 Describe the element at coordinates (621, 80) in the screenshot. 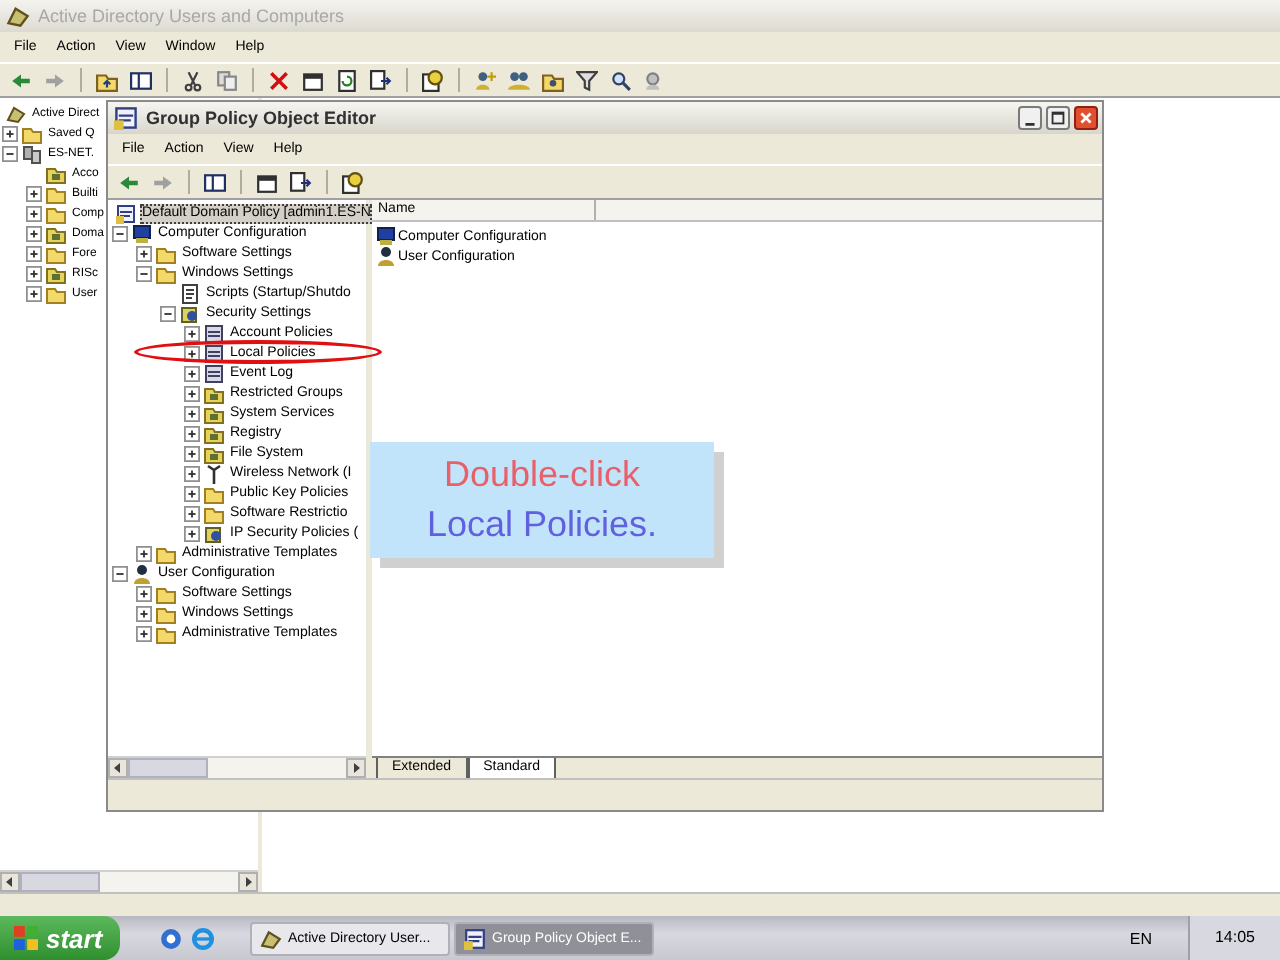

I see `find-icon` at that location.